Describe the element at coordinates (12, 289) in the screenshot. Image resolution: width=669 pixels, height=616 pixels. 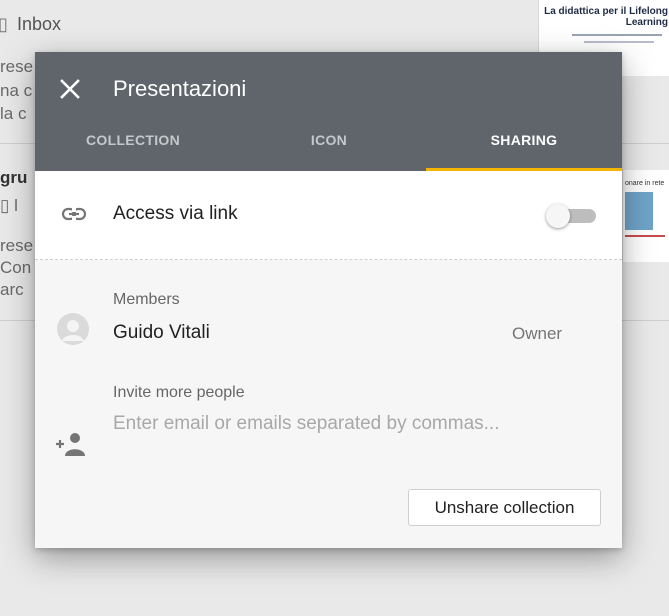
I see `background-text-fragment: arc` at that location.